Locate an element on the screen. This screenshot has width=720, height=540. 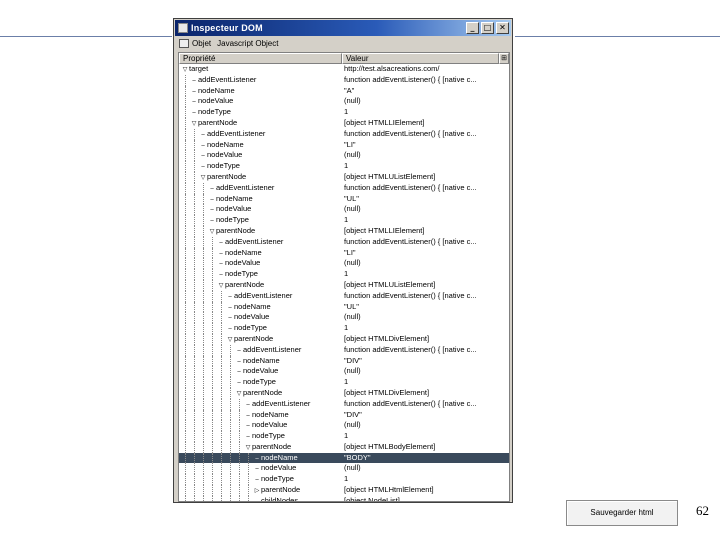
value-cell: "LI" is located at coordinates (350, 144).